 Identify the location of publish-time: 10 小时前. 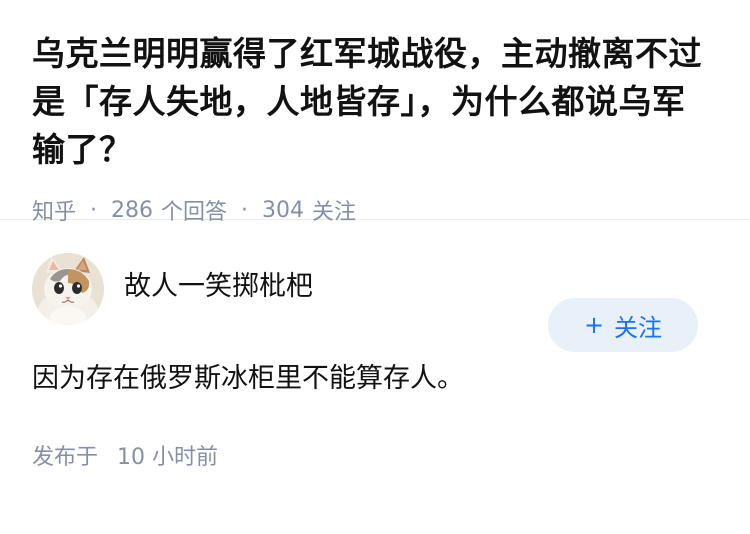
(168, 457).